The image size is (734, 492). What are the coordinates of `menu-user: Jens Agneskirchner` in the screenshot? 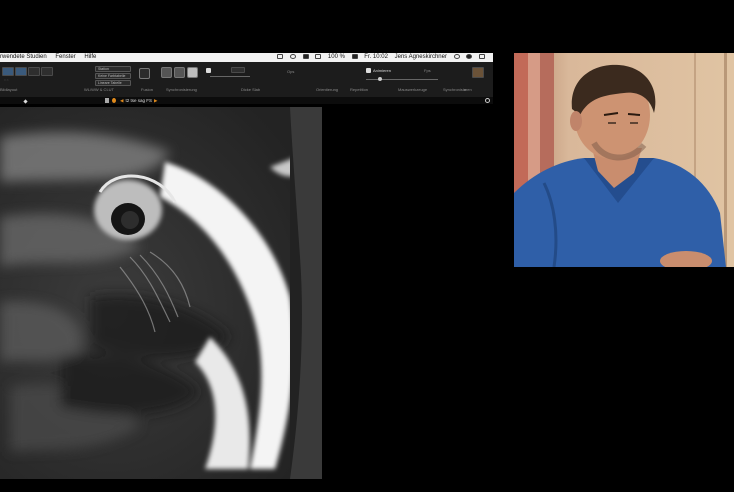 It's located at (421, 57).